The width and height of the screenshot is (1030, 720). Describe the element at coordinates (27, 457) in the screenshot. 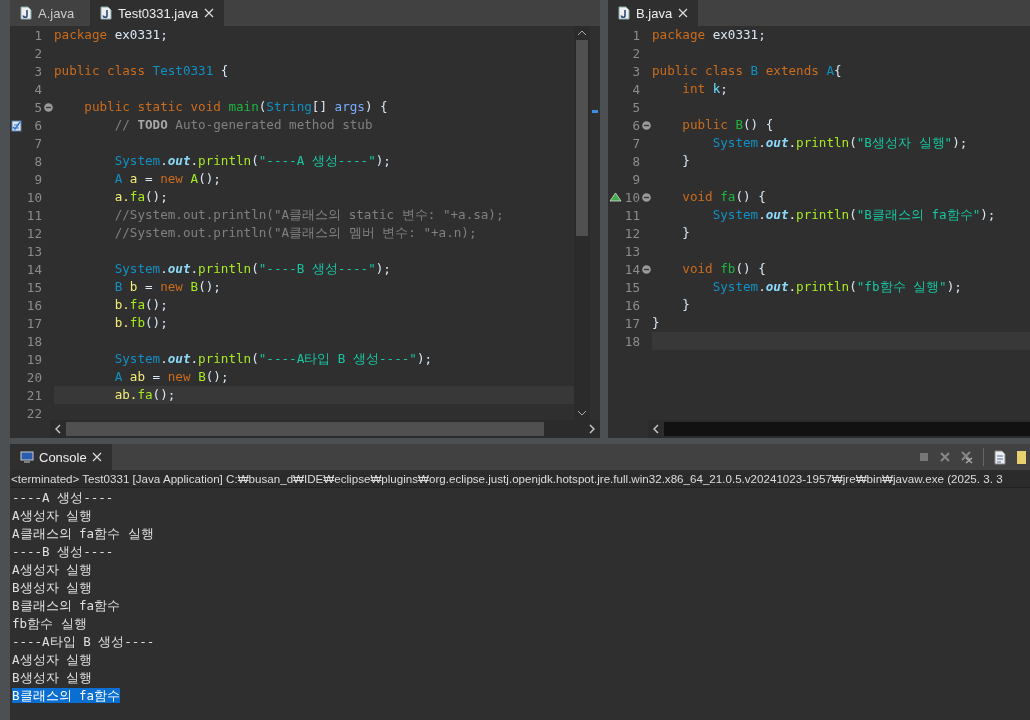

I see `console-icon` at that location.